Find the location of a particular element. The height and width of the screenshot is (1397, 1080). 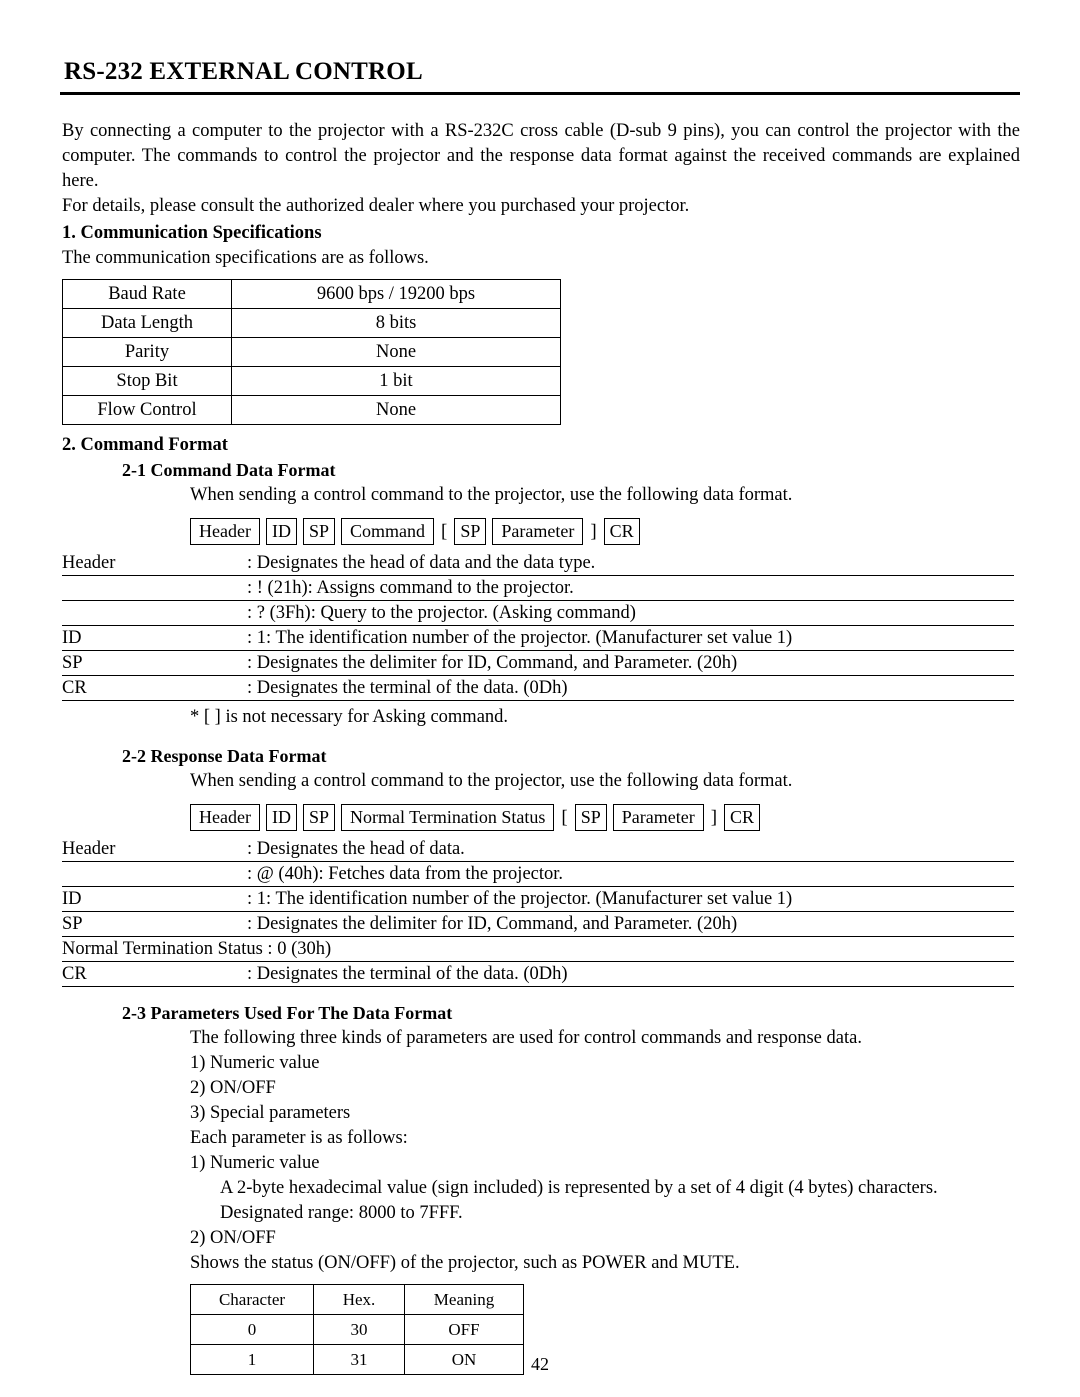

table-header-row: Character Hex. Meaning is located at coordinates (357, 1299).